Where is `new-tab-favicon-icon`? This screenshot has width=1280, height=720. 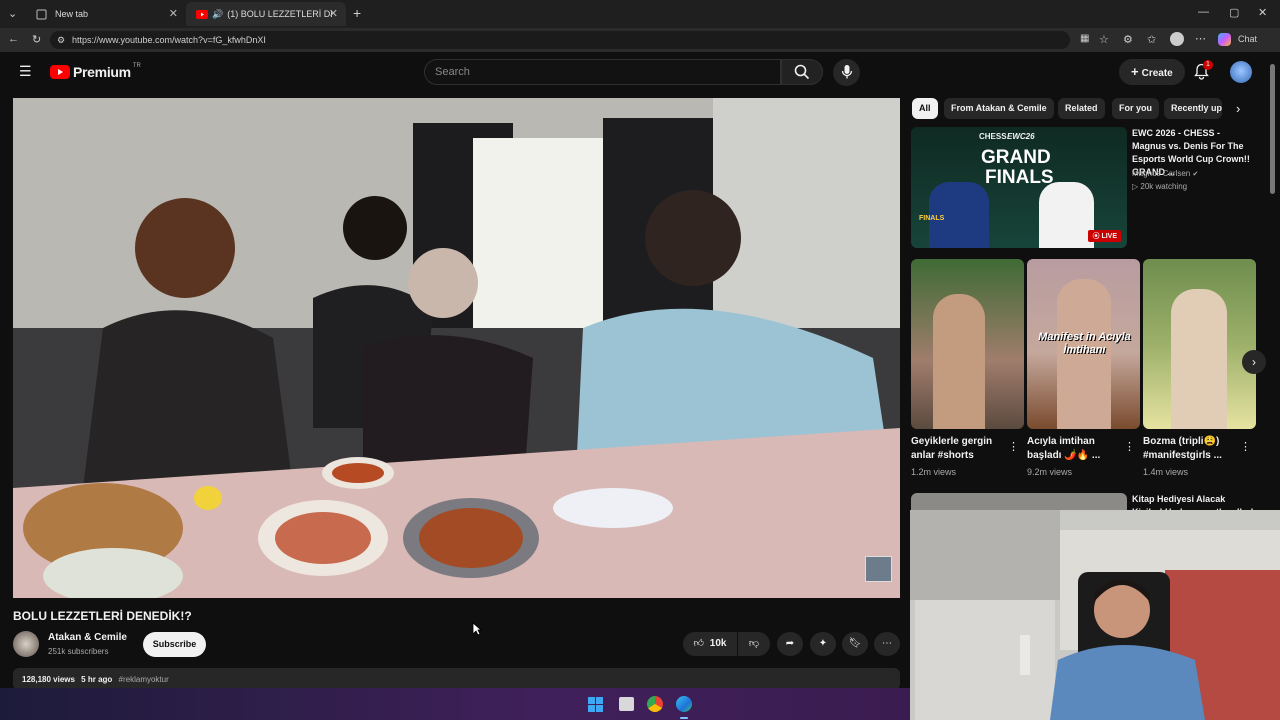 new-tab-favicon-icon is located at coordinates (41, 14).